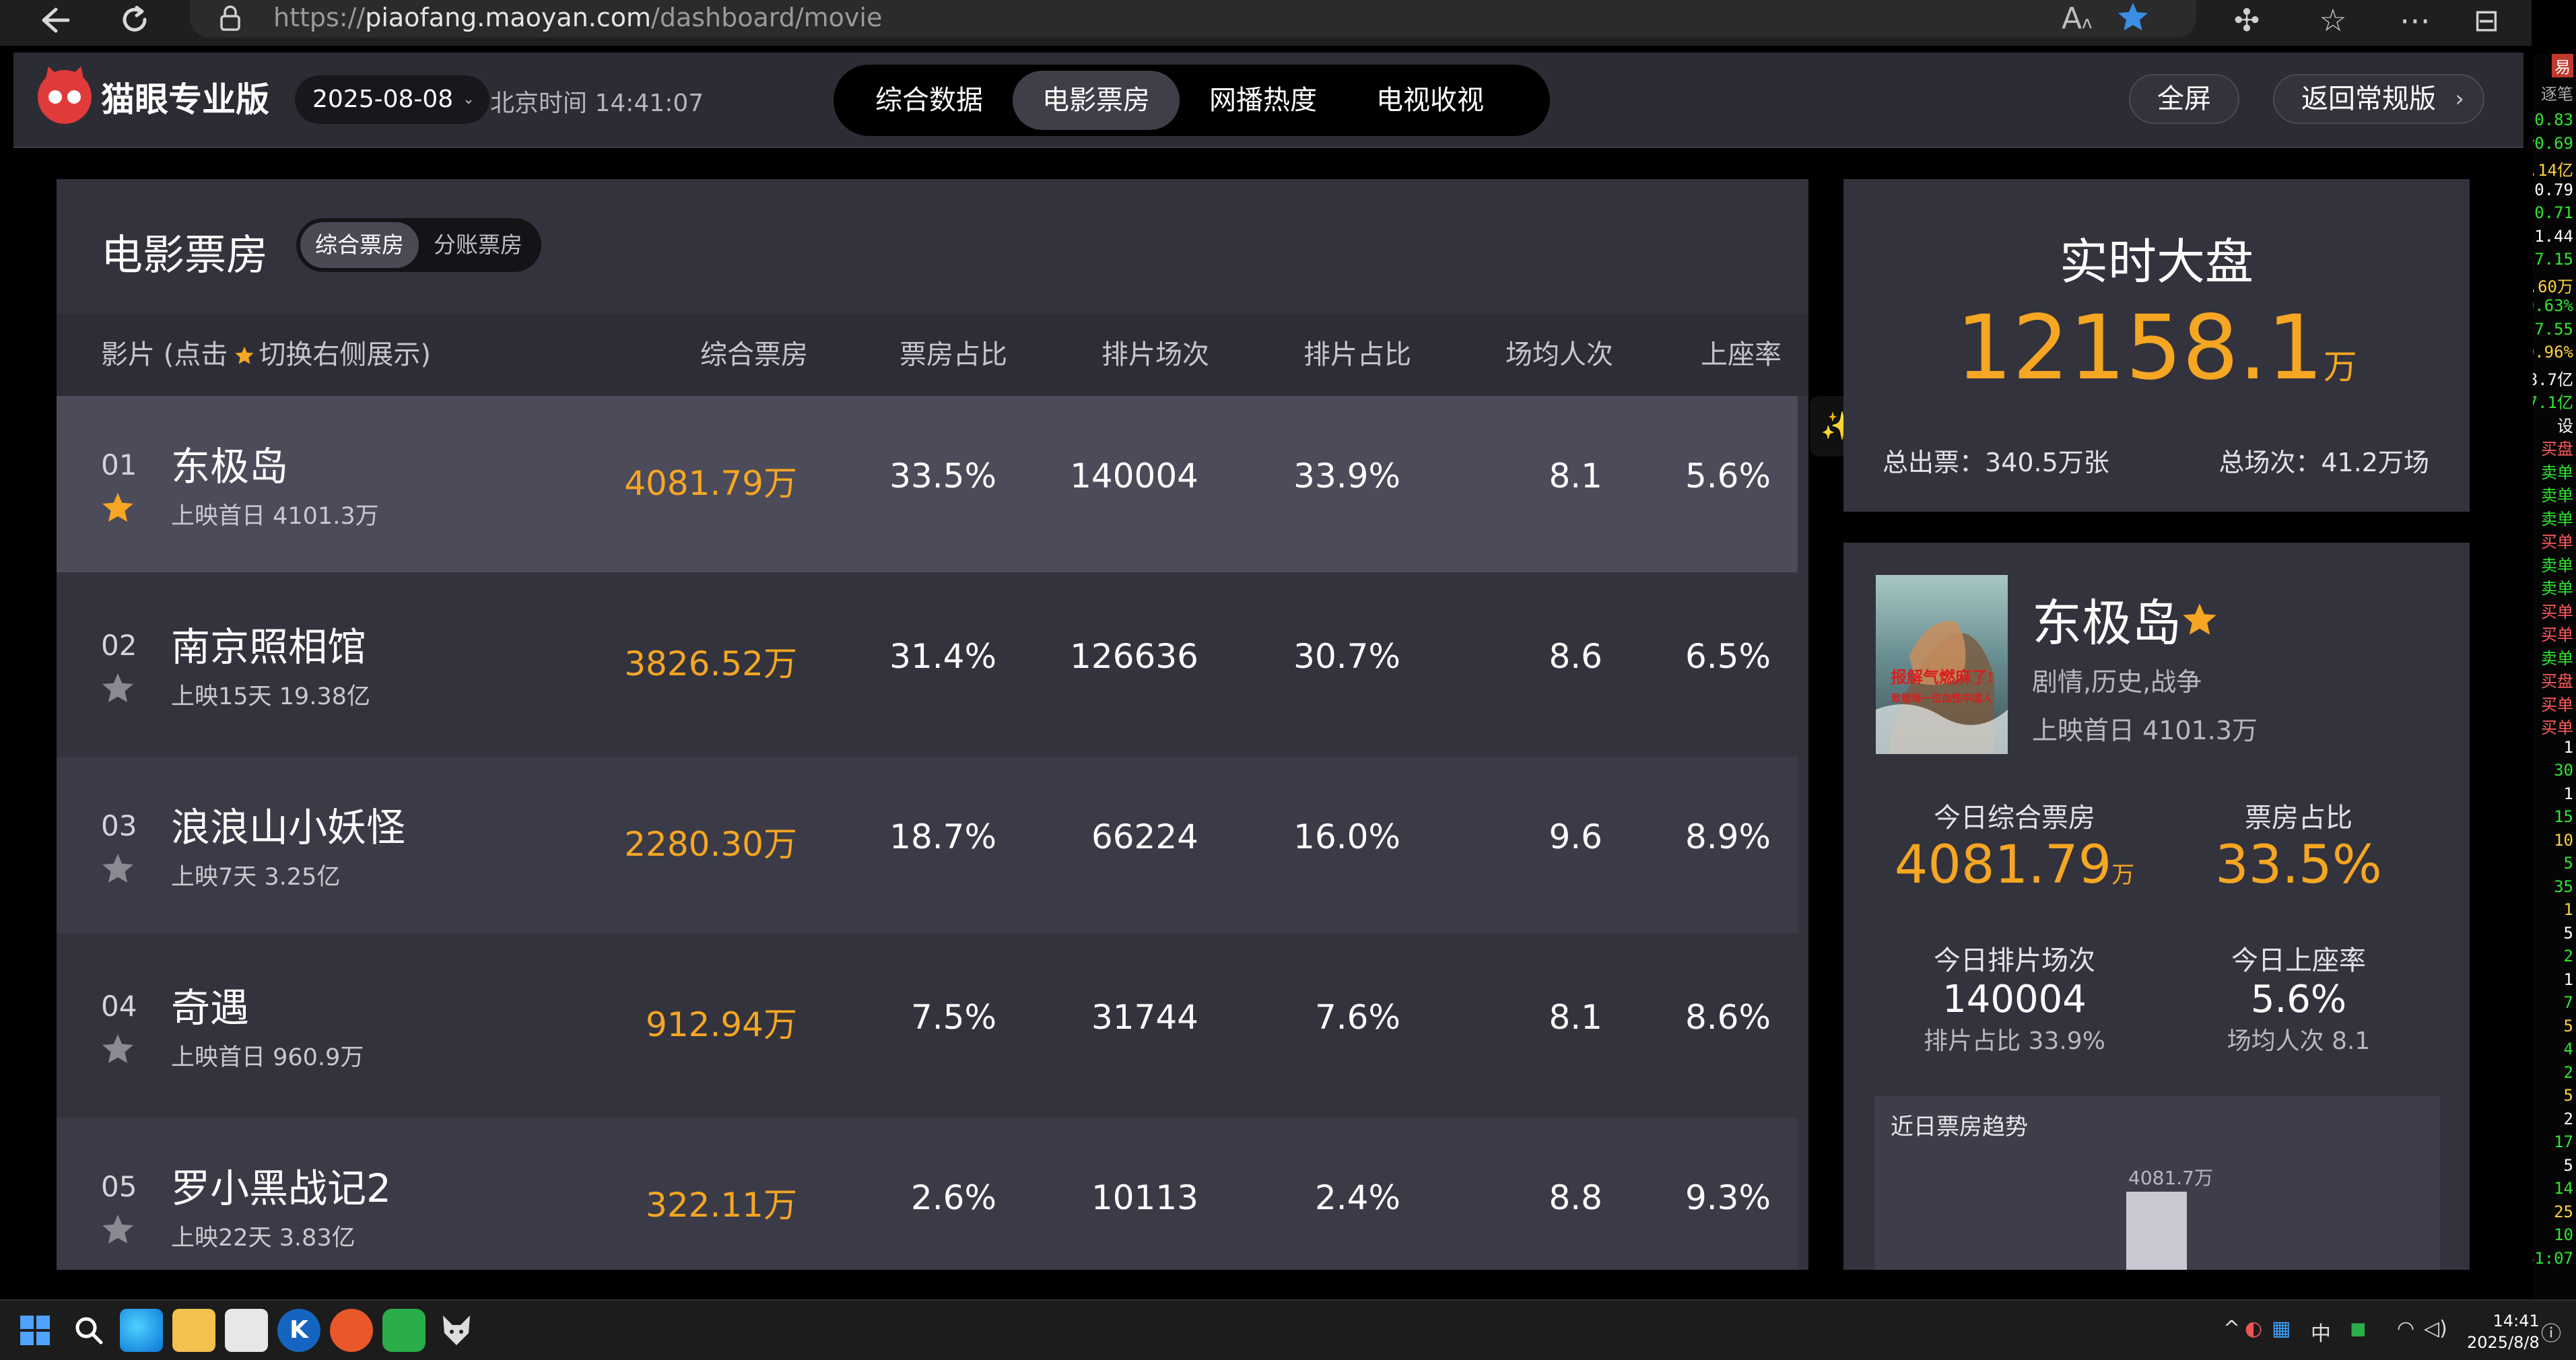 The height and width of the screenshot is (1360, 2576). I want to click on cell-share: 2.6%, so click(953, 1197).